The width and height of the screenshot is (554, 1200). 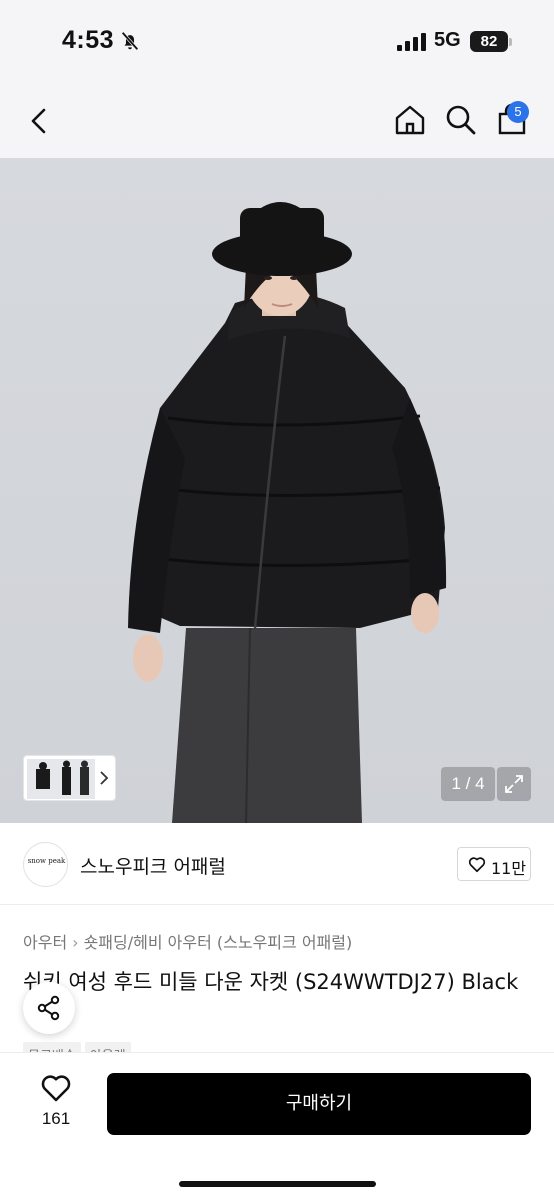 I want to click on home-icon, so click(x=410, y=120).